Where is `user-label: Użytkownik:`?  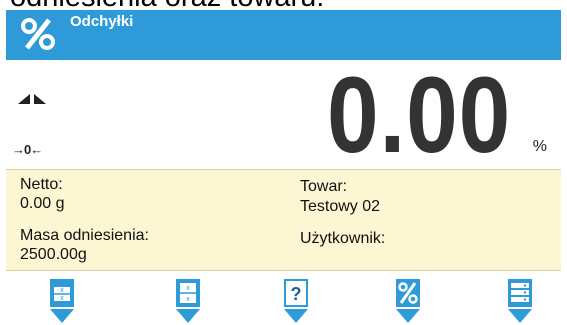 user-label: Użytkownik: is located at coordinates (343, 238).